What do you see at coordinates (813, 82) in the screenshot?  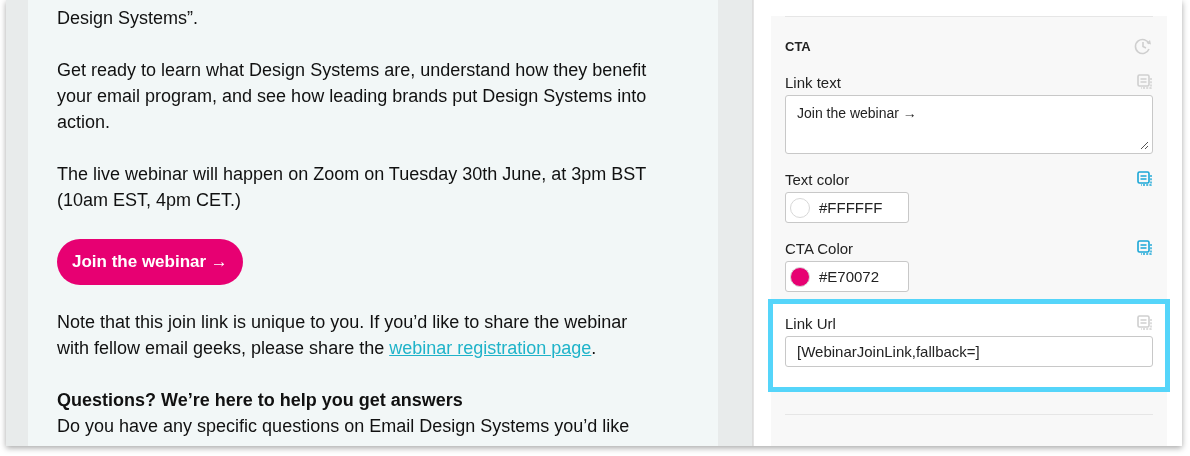 I see `field-label: Link text` at bounding box center [813, 82].